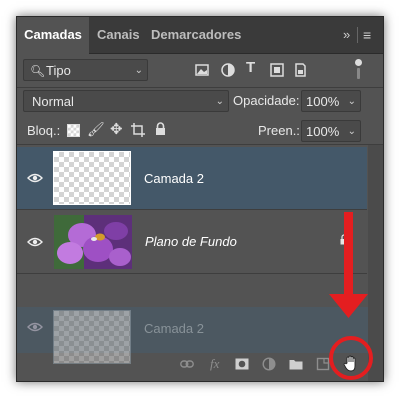  What do you see at coordinates (160, 129) in the screenshot?
I see `lock-all-icon` at bounding box center [160, 129].